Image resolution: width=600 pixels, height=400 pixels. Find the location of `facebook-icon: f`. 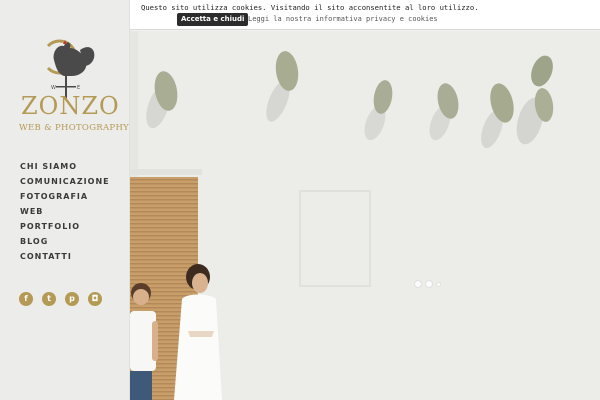

facebook-icon: f is located at coordinates (26, 299).